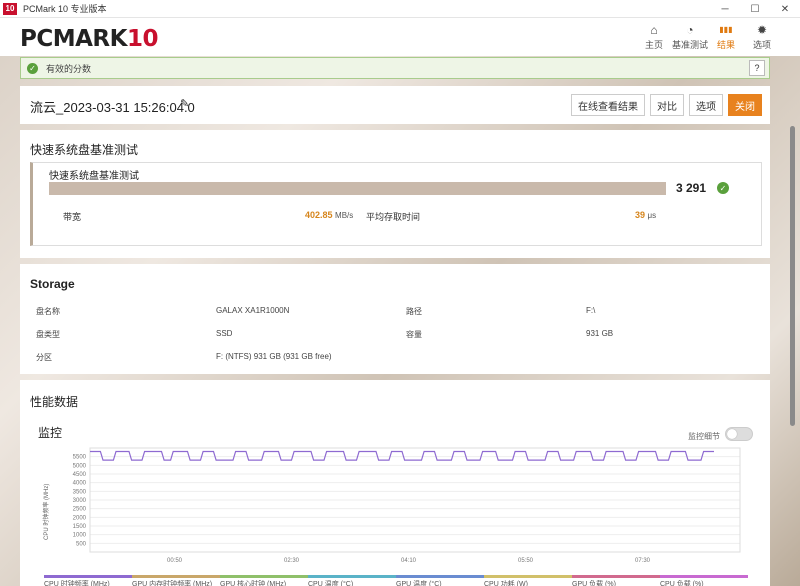 Image resolution: width=800 pixels, height=586 pixels. What do you see at coordinates (48, 334) in the screenshot?
I see `drive-type-label: 盘类型` at bounding box center [48, 334].